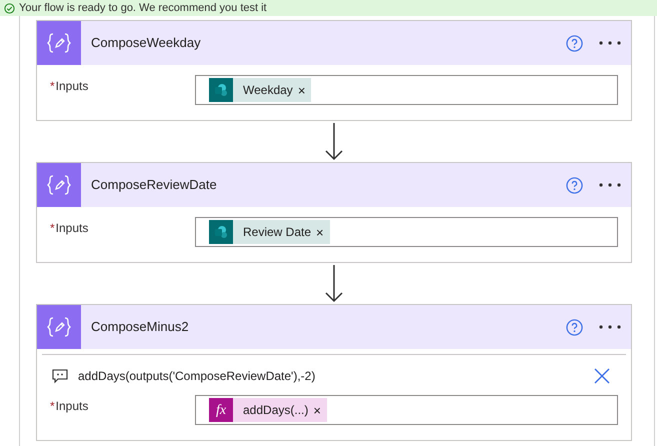 The width and height of the screenshot is (657, 446). I want to click on token-chip: fx addDays(...) ×, so click(268, 410).